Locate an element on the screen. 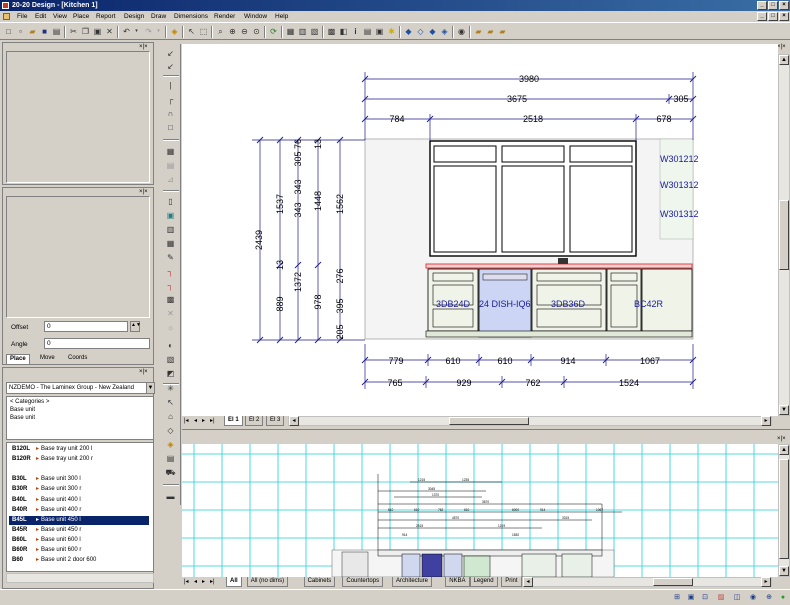 The width and height of the screenshot is (790, 605). offset-input: 0 is located at coordinates (86, 326).